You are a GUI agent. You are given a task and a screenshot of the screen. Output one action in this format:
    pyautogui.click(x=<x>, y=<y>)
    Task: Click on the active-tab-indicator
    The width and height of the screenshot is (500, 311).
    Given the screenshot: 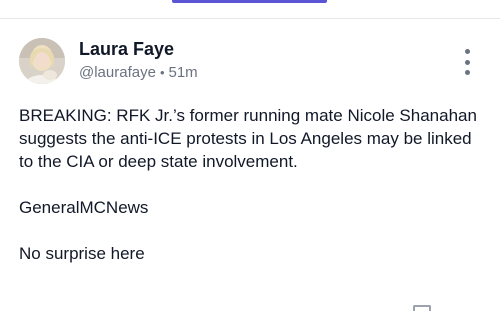 What is the action you would take?
    pyautogui.click(x=249, y=1)
    